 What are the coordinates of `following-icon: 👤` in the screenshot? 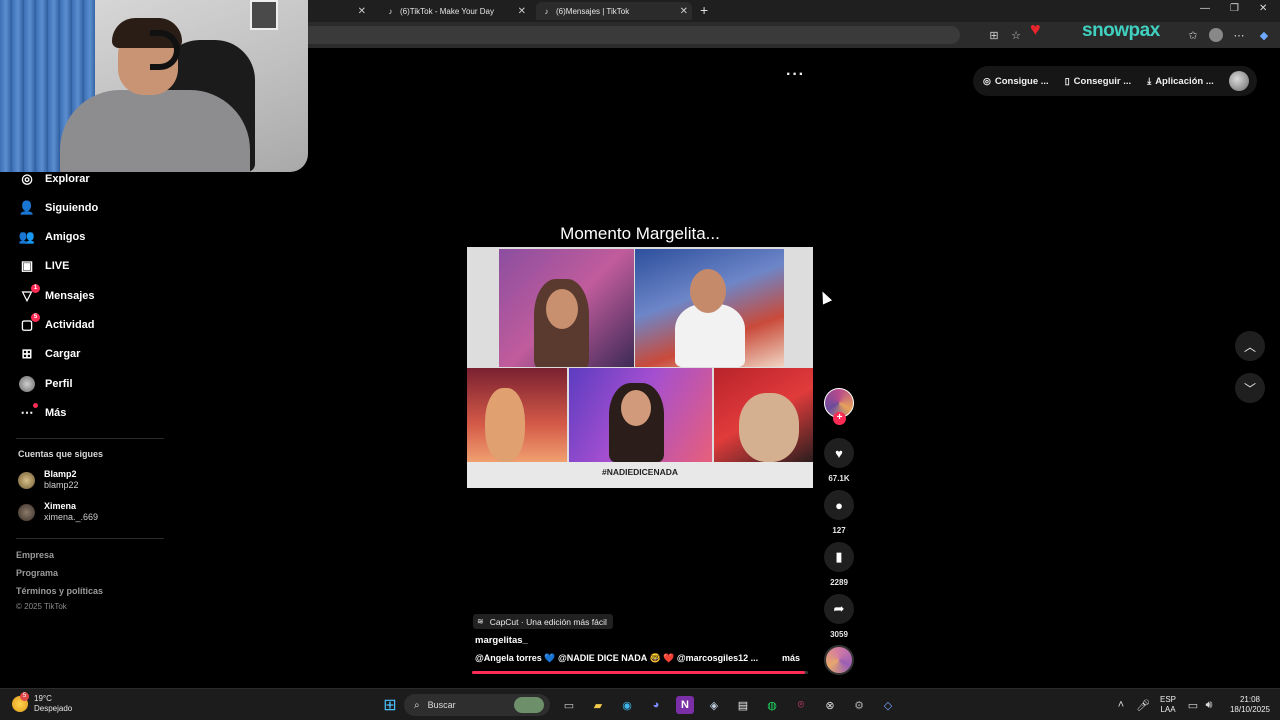 It's located at (27, 207).